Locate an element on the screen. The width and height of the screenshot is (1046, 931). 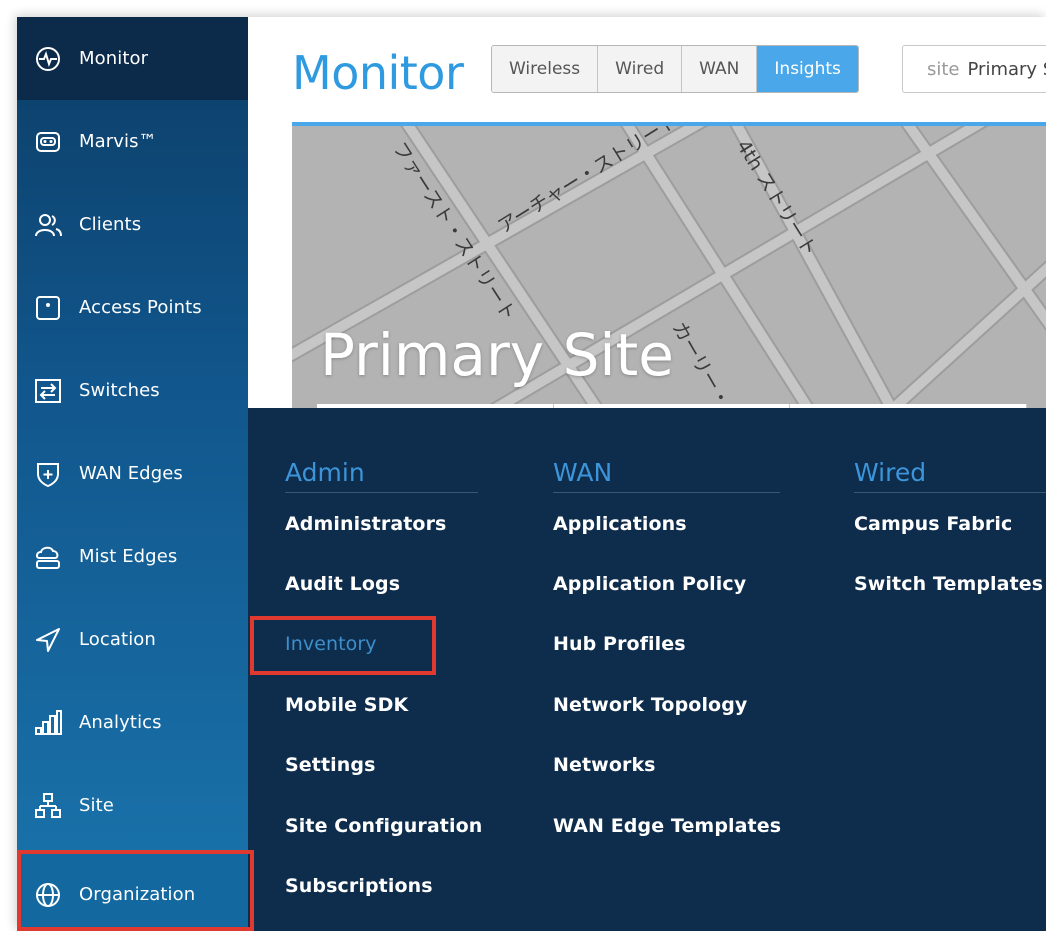
sidebar-item-clients: Clients is located at coordinates (132, 224).